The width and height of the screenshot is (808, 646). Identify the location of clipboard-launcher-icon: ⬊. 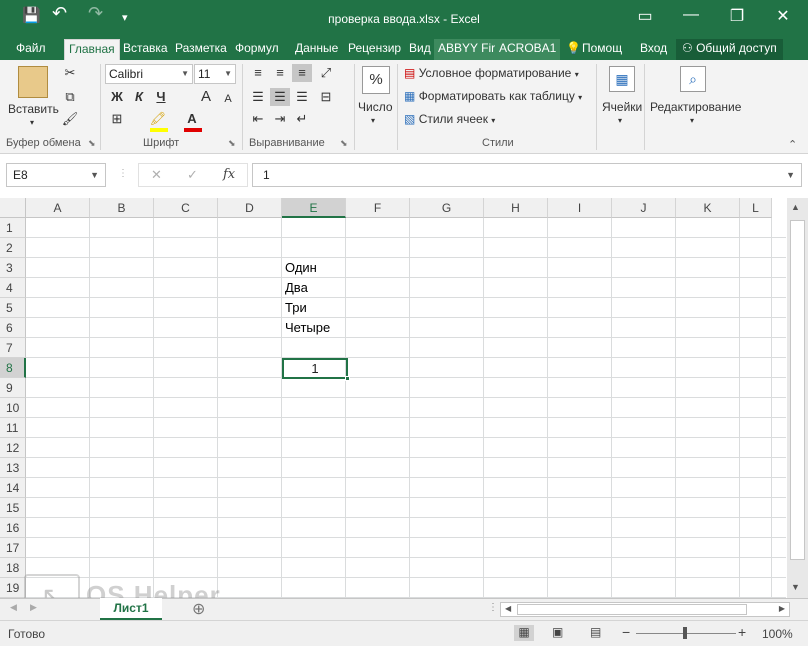
(92, 143).